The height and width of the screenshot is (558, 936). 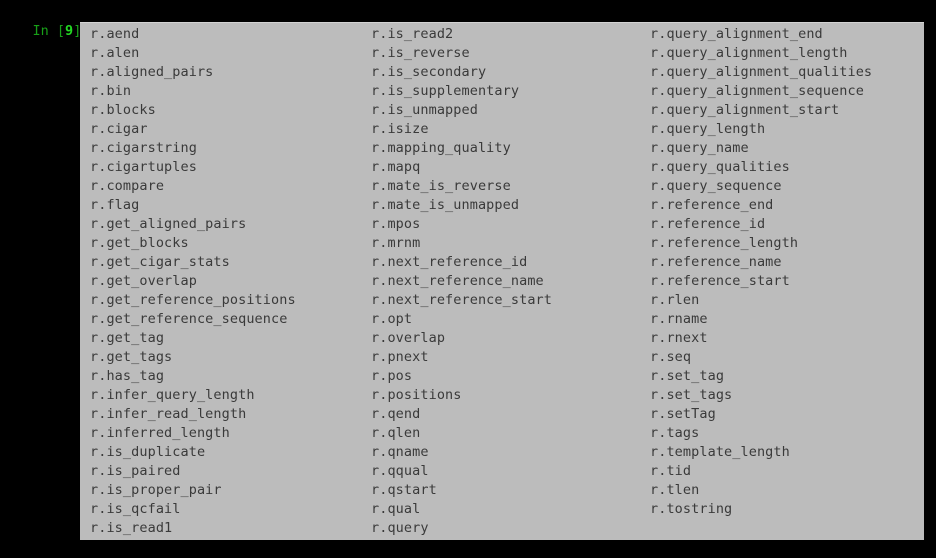 What do you see at coordinates (230, 224) in the screenshot?
I see `completion-item: r.get_aligned_pairs` at bounding box center [230, 224].